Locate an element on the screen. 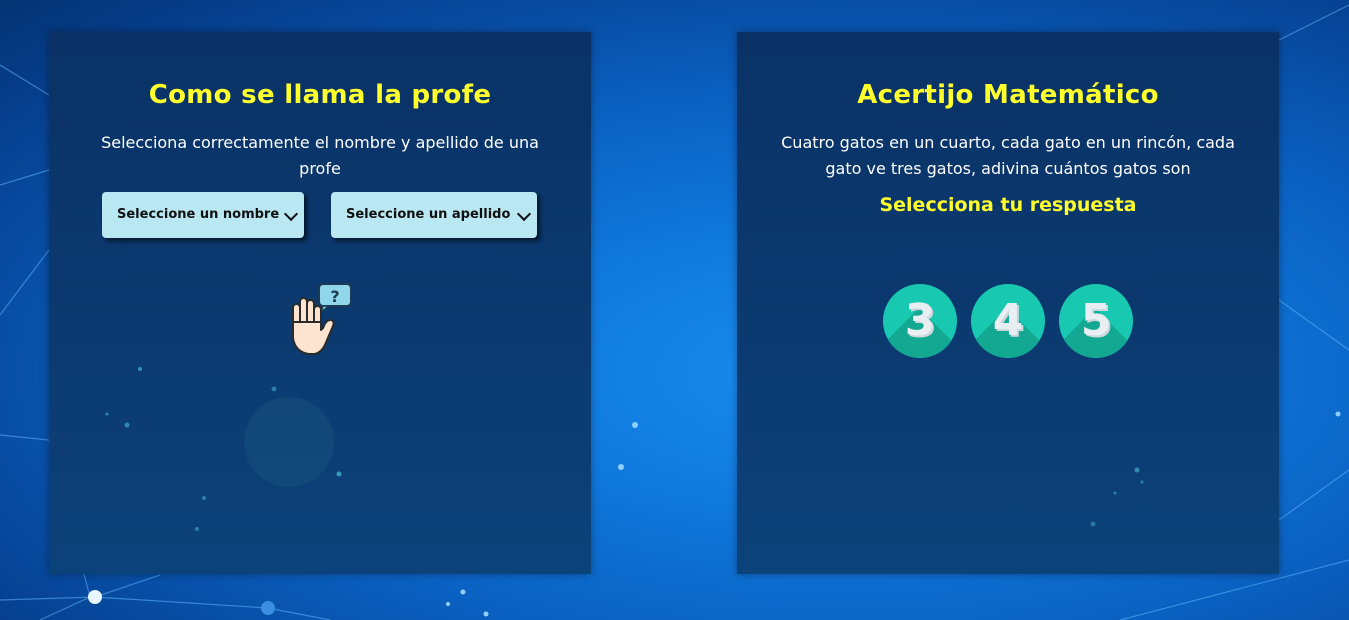 The width and height of the screenshot is (1349, 620). panel-title: Como se llama la profe is located at coordinates (320, 95).